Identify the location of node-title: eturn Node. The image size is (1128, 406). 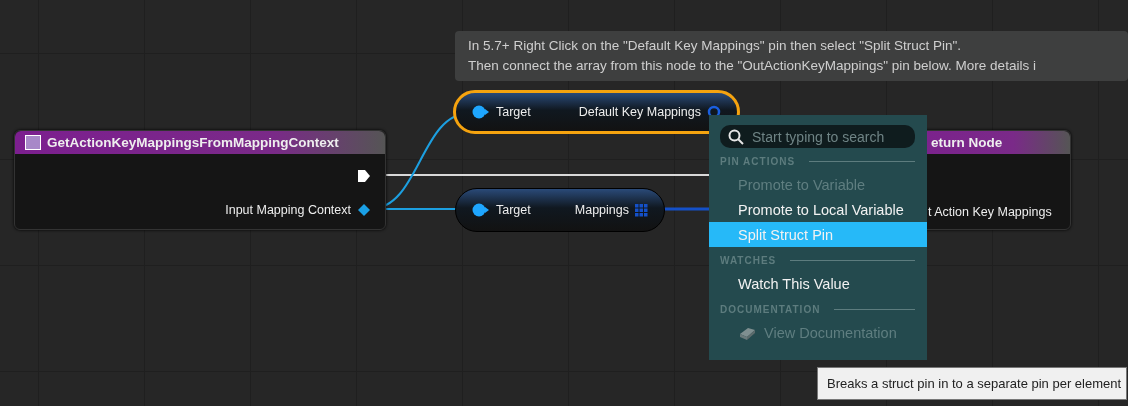
(967, 142).